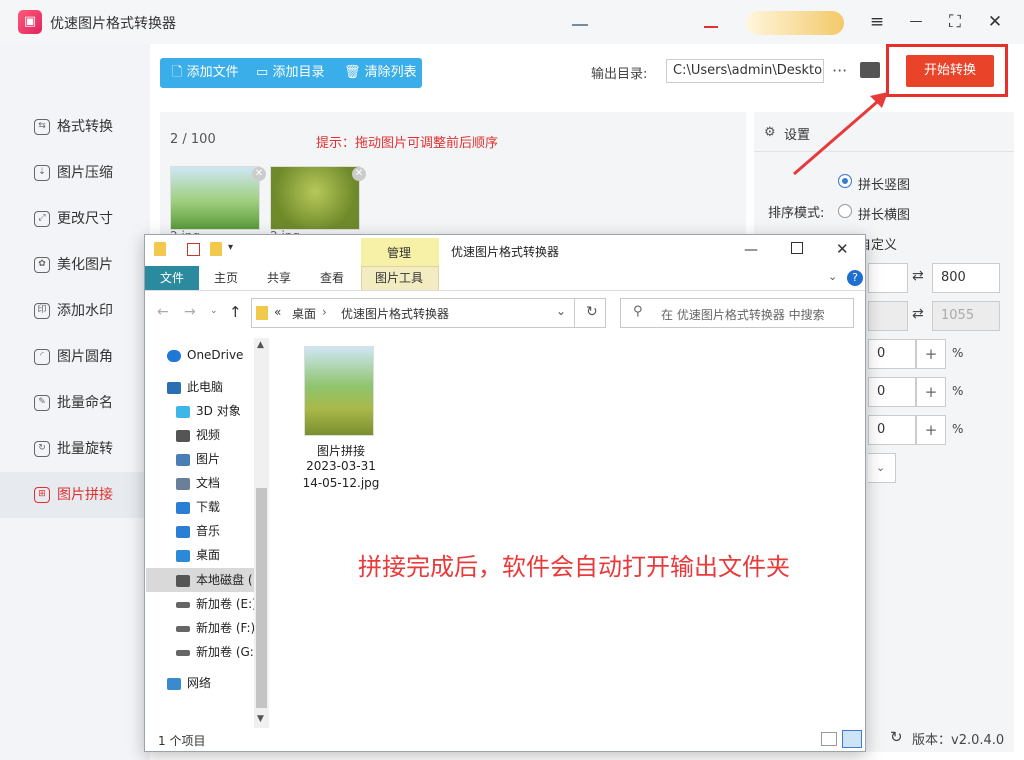 The width and height of the screenshot is (1024, 760). I want to click on details-view-icon, so click(829, 739).